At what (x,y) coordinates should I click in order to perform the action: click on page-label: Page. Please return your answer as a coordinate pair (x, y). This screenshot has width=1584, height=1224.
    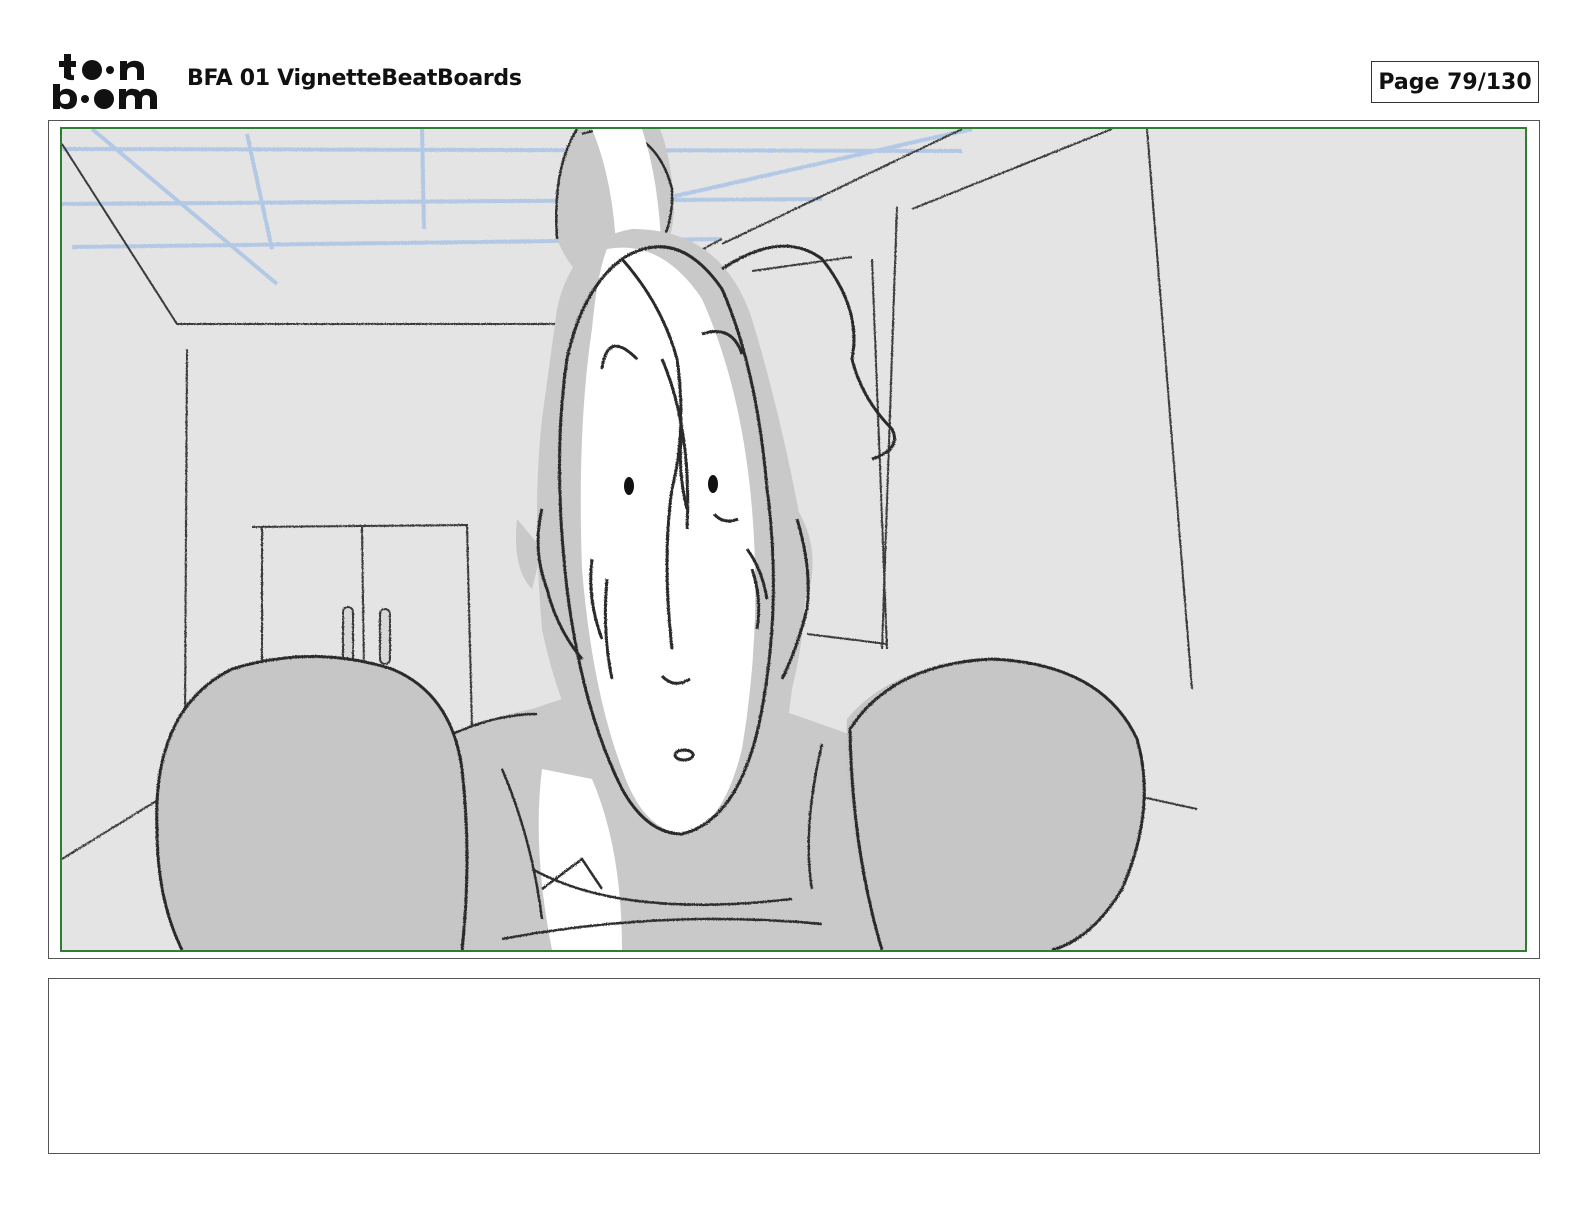
    Looking at the image, I should click on (1409, 82).